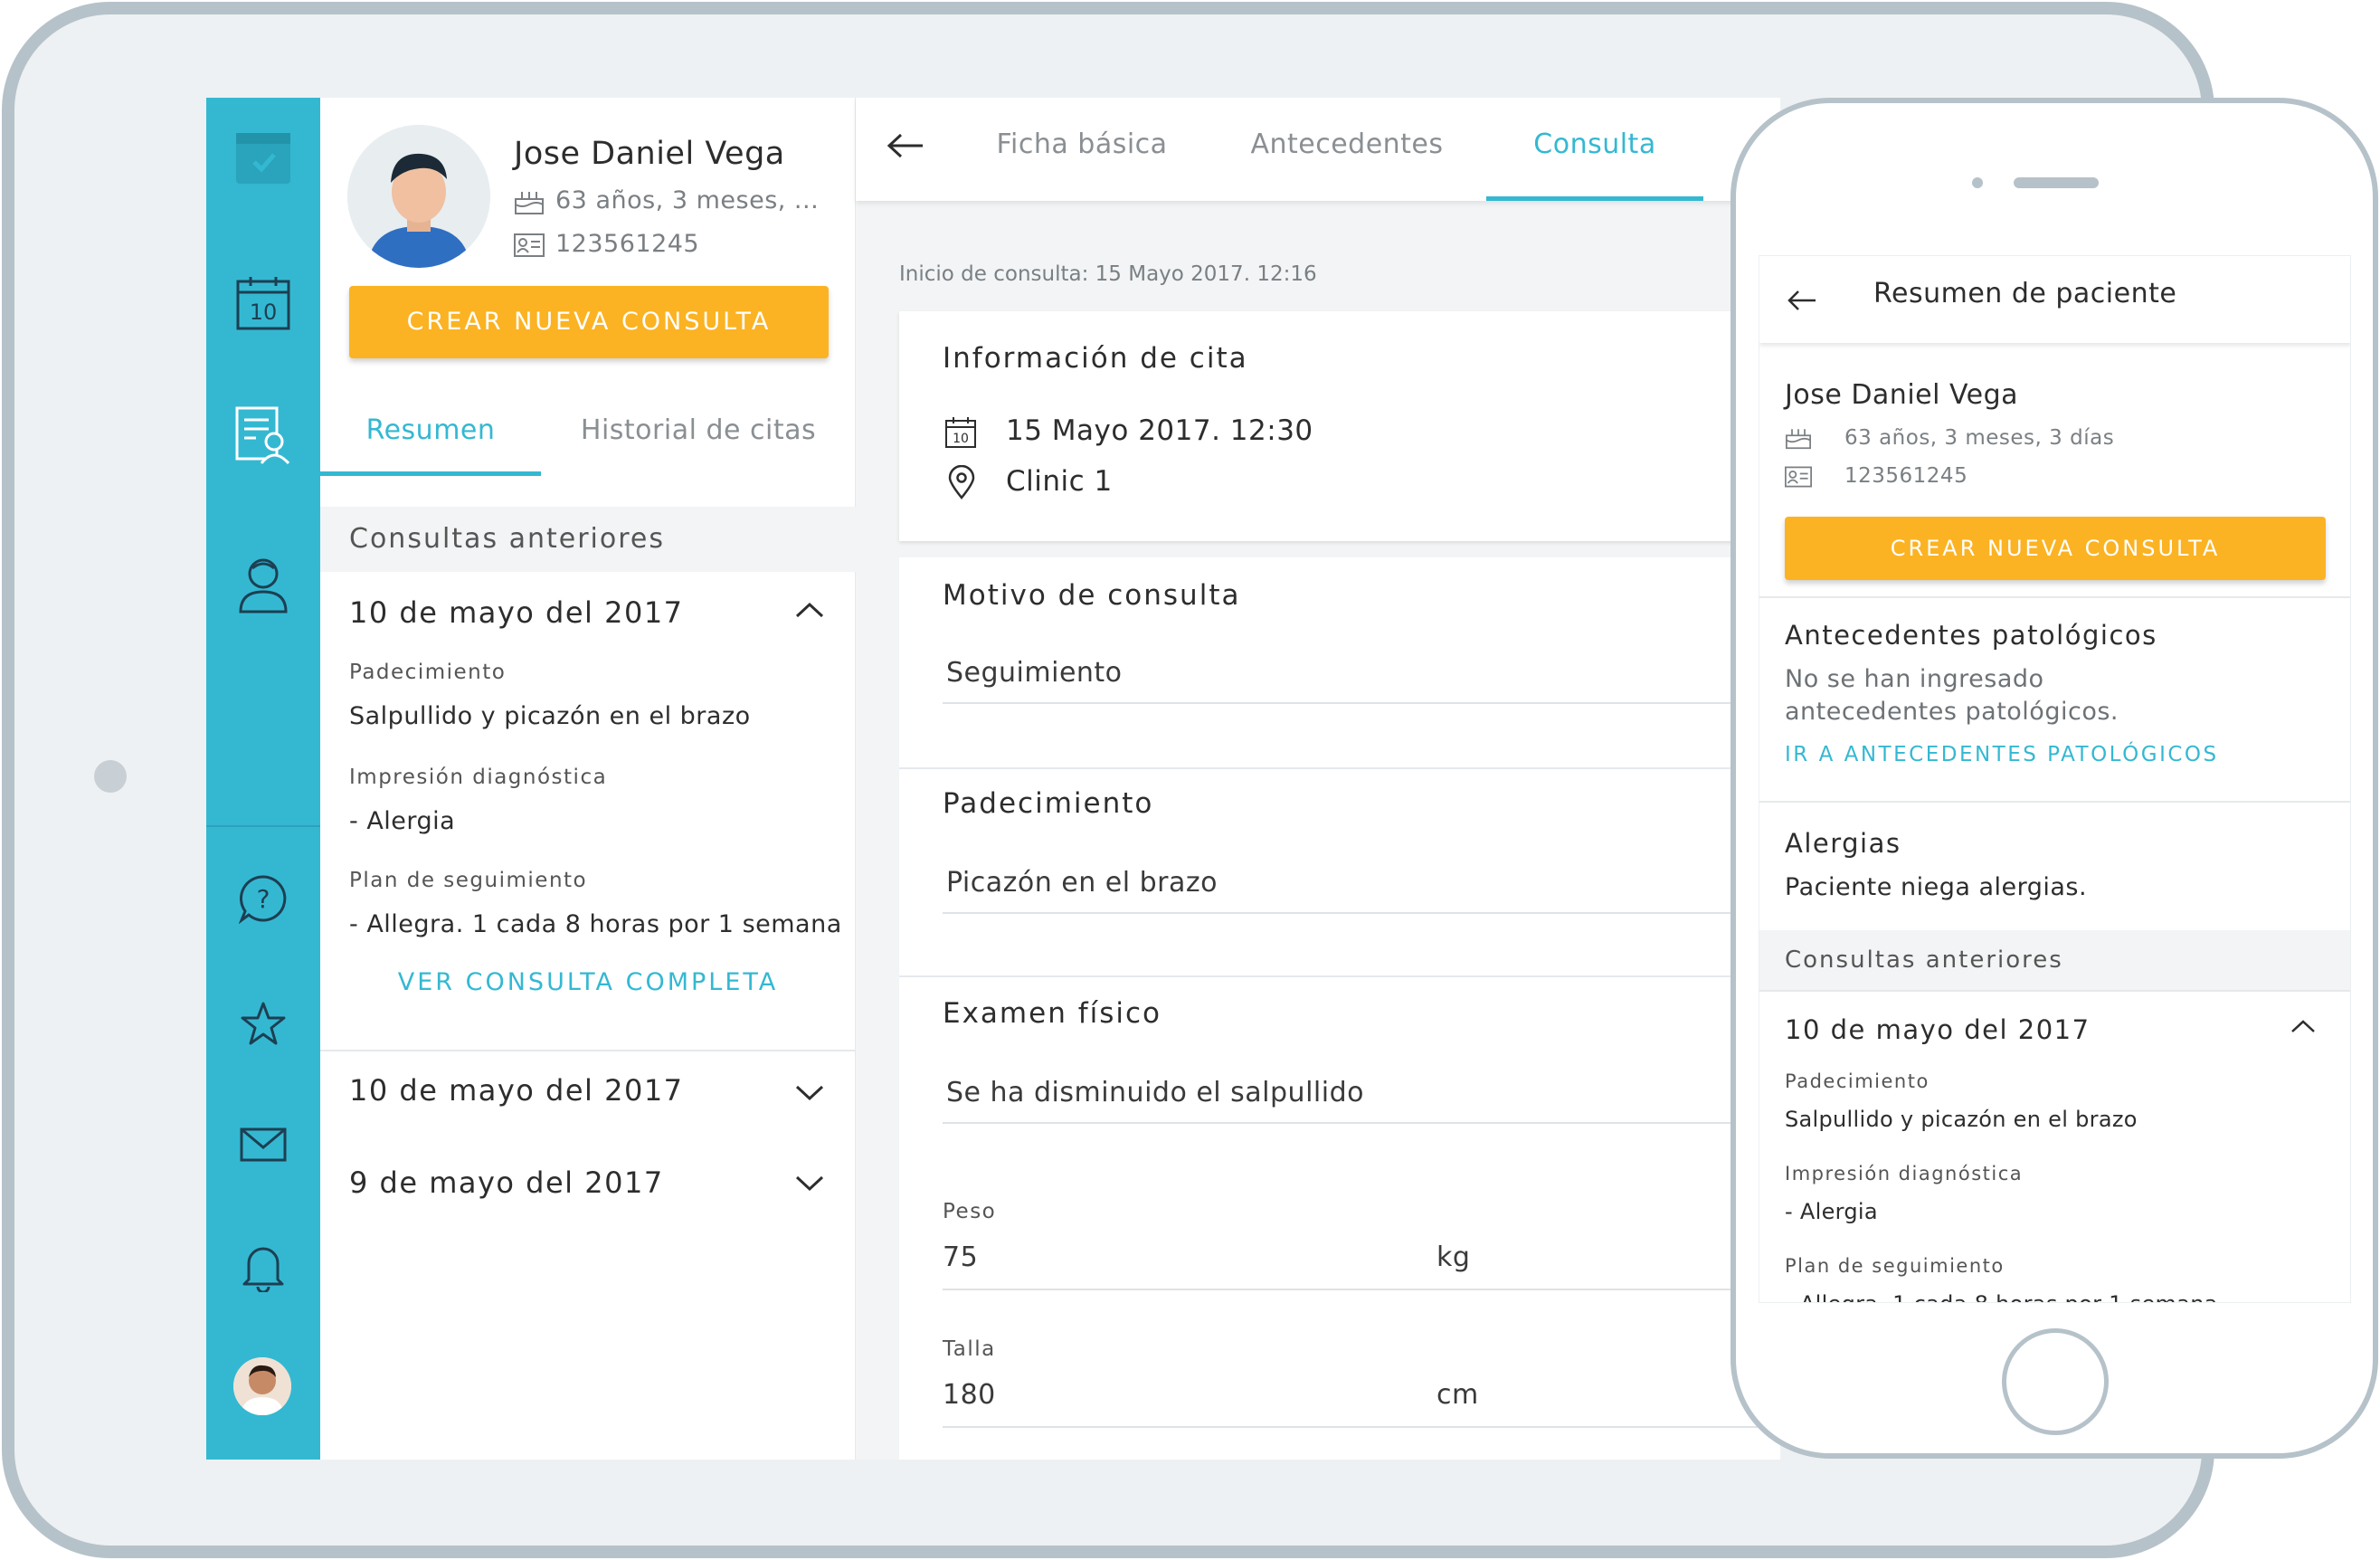 The height and width of the screenshot is (1560, 2380). I want to click on motivo-title: Motivo de consulta, so click(1092, 596).